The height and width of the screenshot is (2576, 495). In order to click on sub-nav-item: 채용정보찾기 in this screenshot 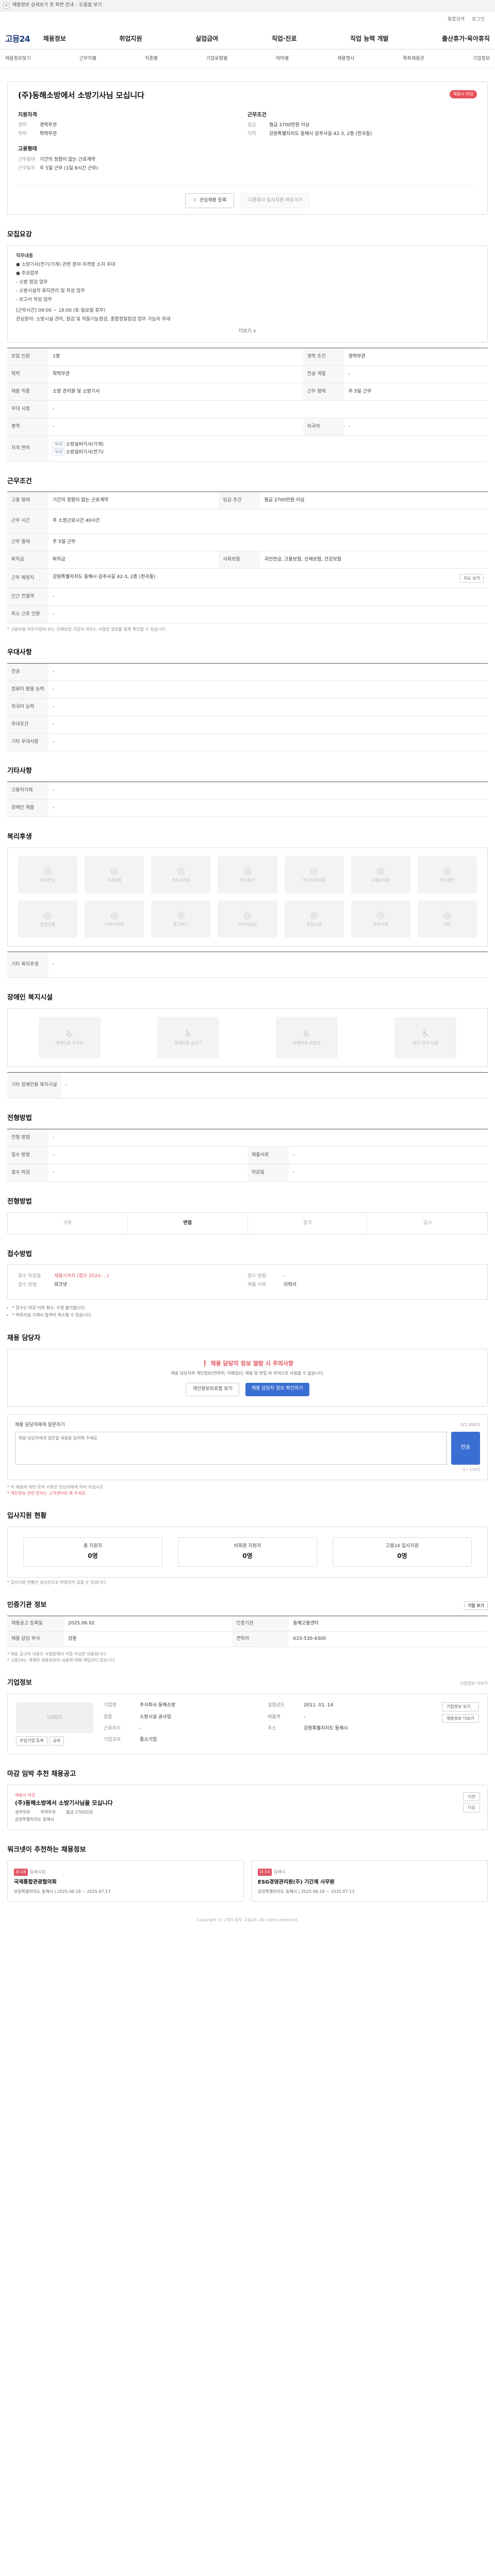, I will do `click(18, 59)`.